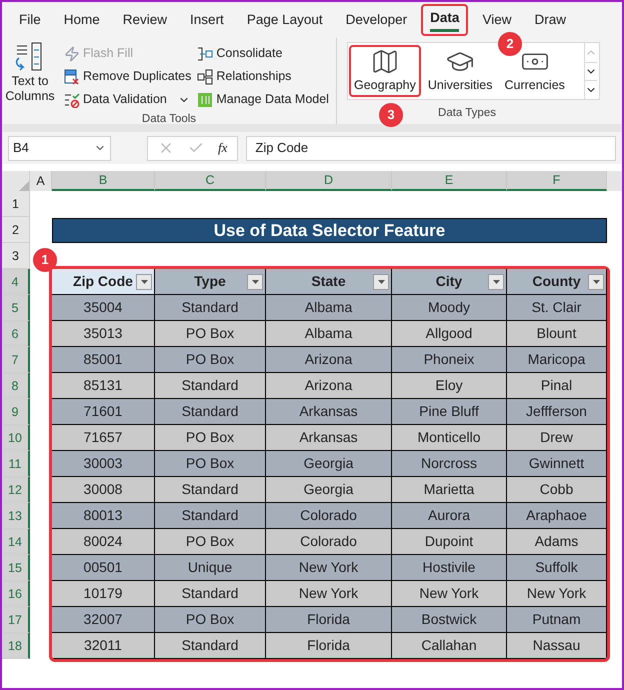 This screenshot has width=624, height=690. I want to click on row-header: 5, so click(16, 308).